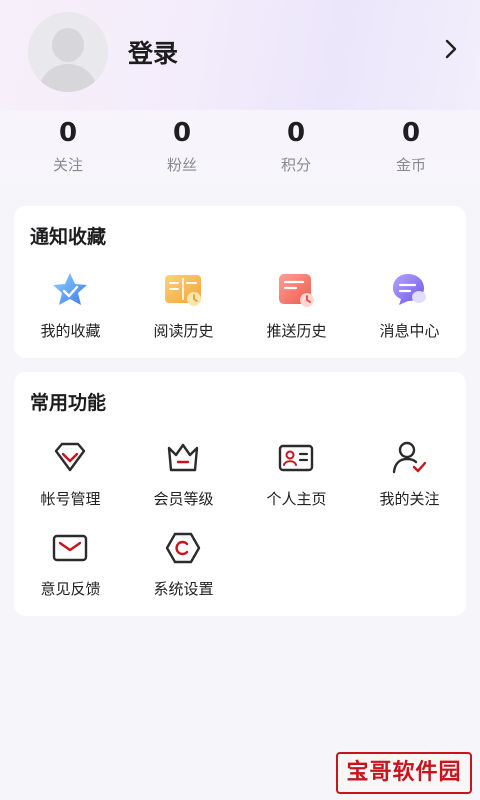 This screenshot has width=480, height=800. I want to click on settings-hex-icon, so click(183, 548).